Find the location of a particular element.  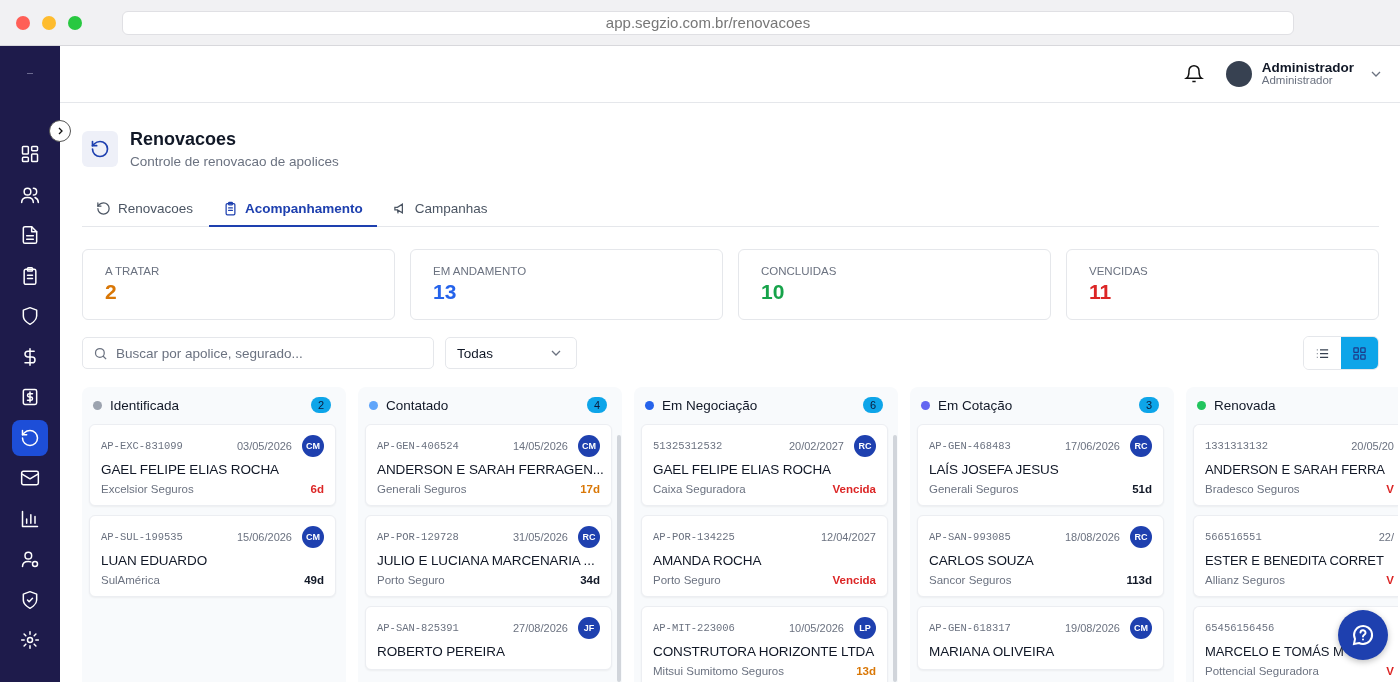

renewal-card: AP-SAN-825391 27/08/2026 JF ROBERTO PEREIRA is located at coordinates (488, 638).